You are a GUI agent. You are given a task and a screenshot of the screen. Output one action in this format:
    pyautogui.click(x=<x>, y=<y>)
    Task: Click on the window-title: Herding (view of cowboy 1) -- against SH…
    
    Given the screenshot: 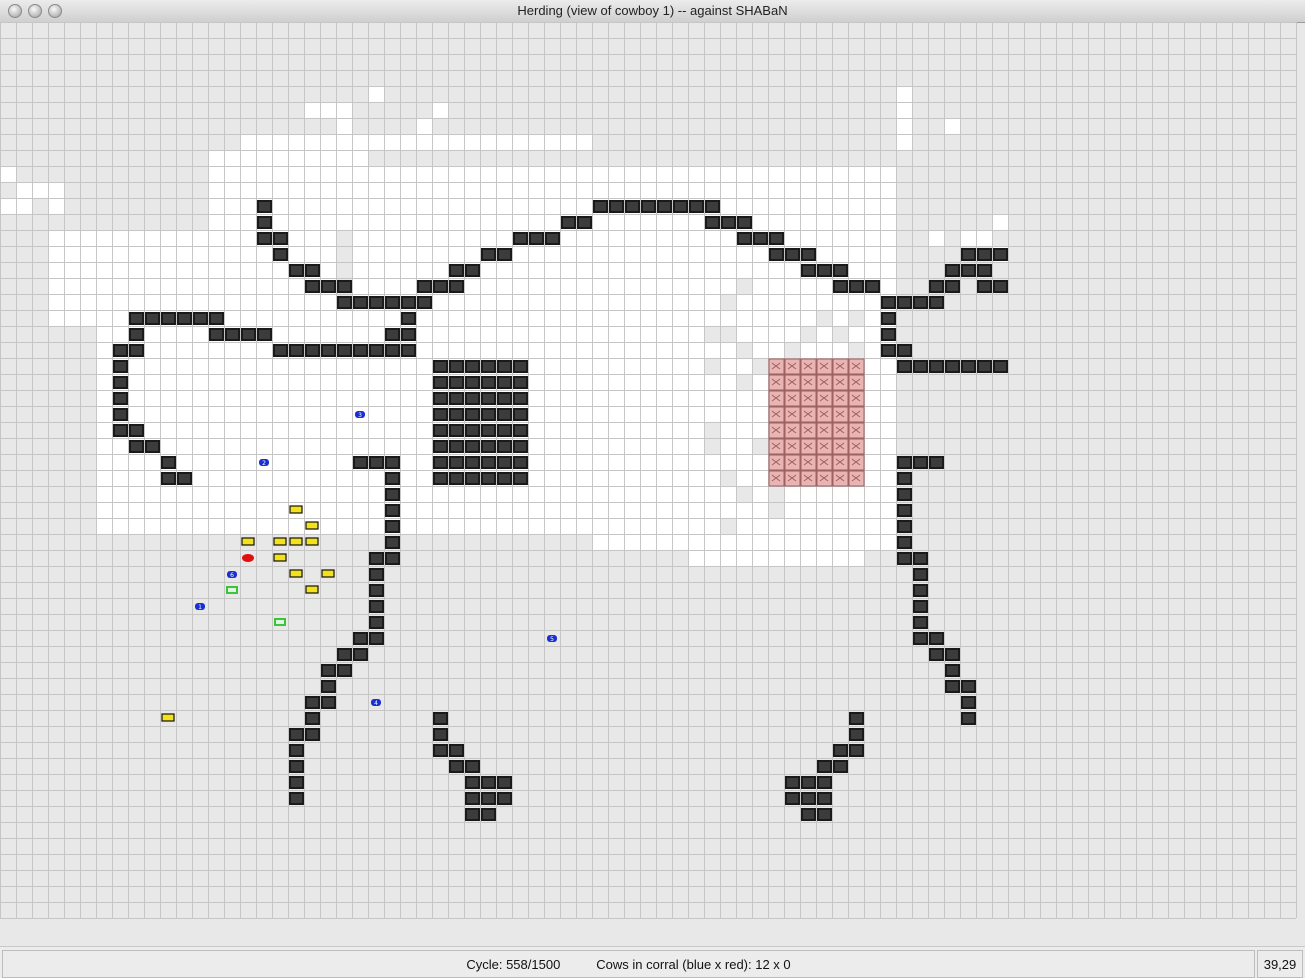 What is the action you would take?
    pyautogui.click(x=652, y=10)
    